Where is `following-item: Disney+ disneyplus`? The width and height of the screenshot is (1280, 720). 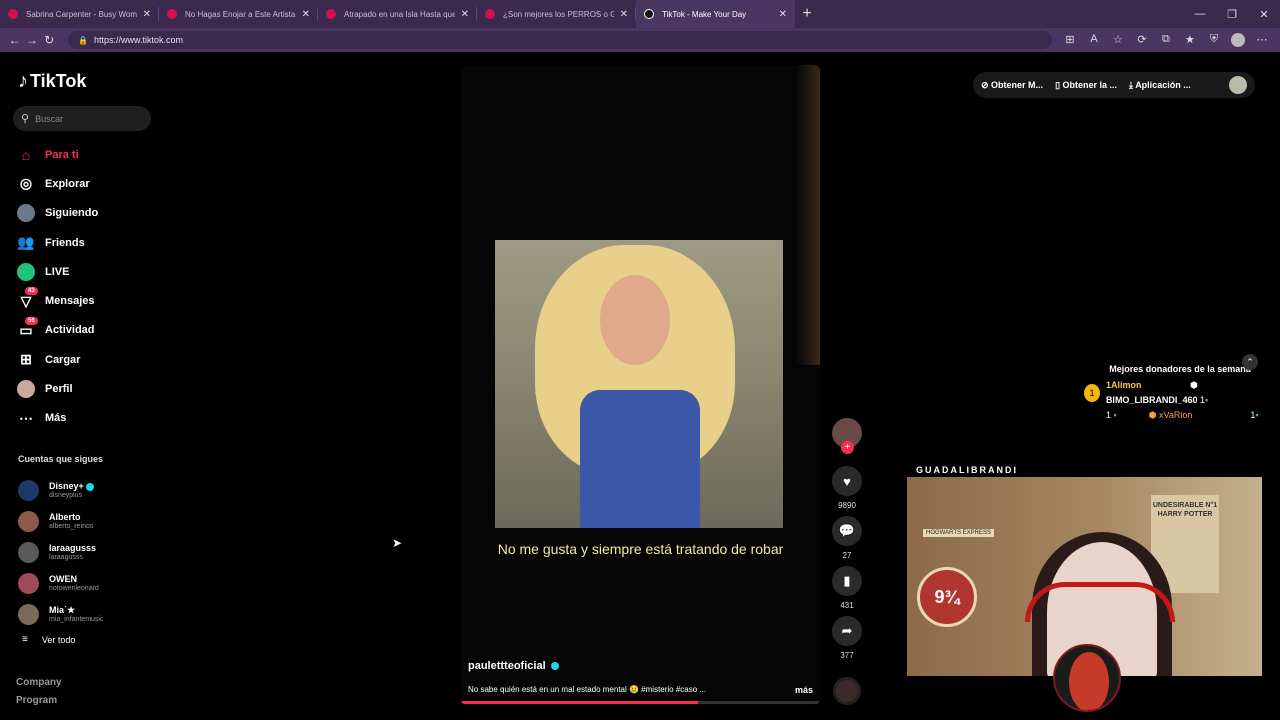 following-item: Disney+ disneyplus is located at coordinates (88, 490).